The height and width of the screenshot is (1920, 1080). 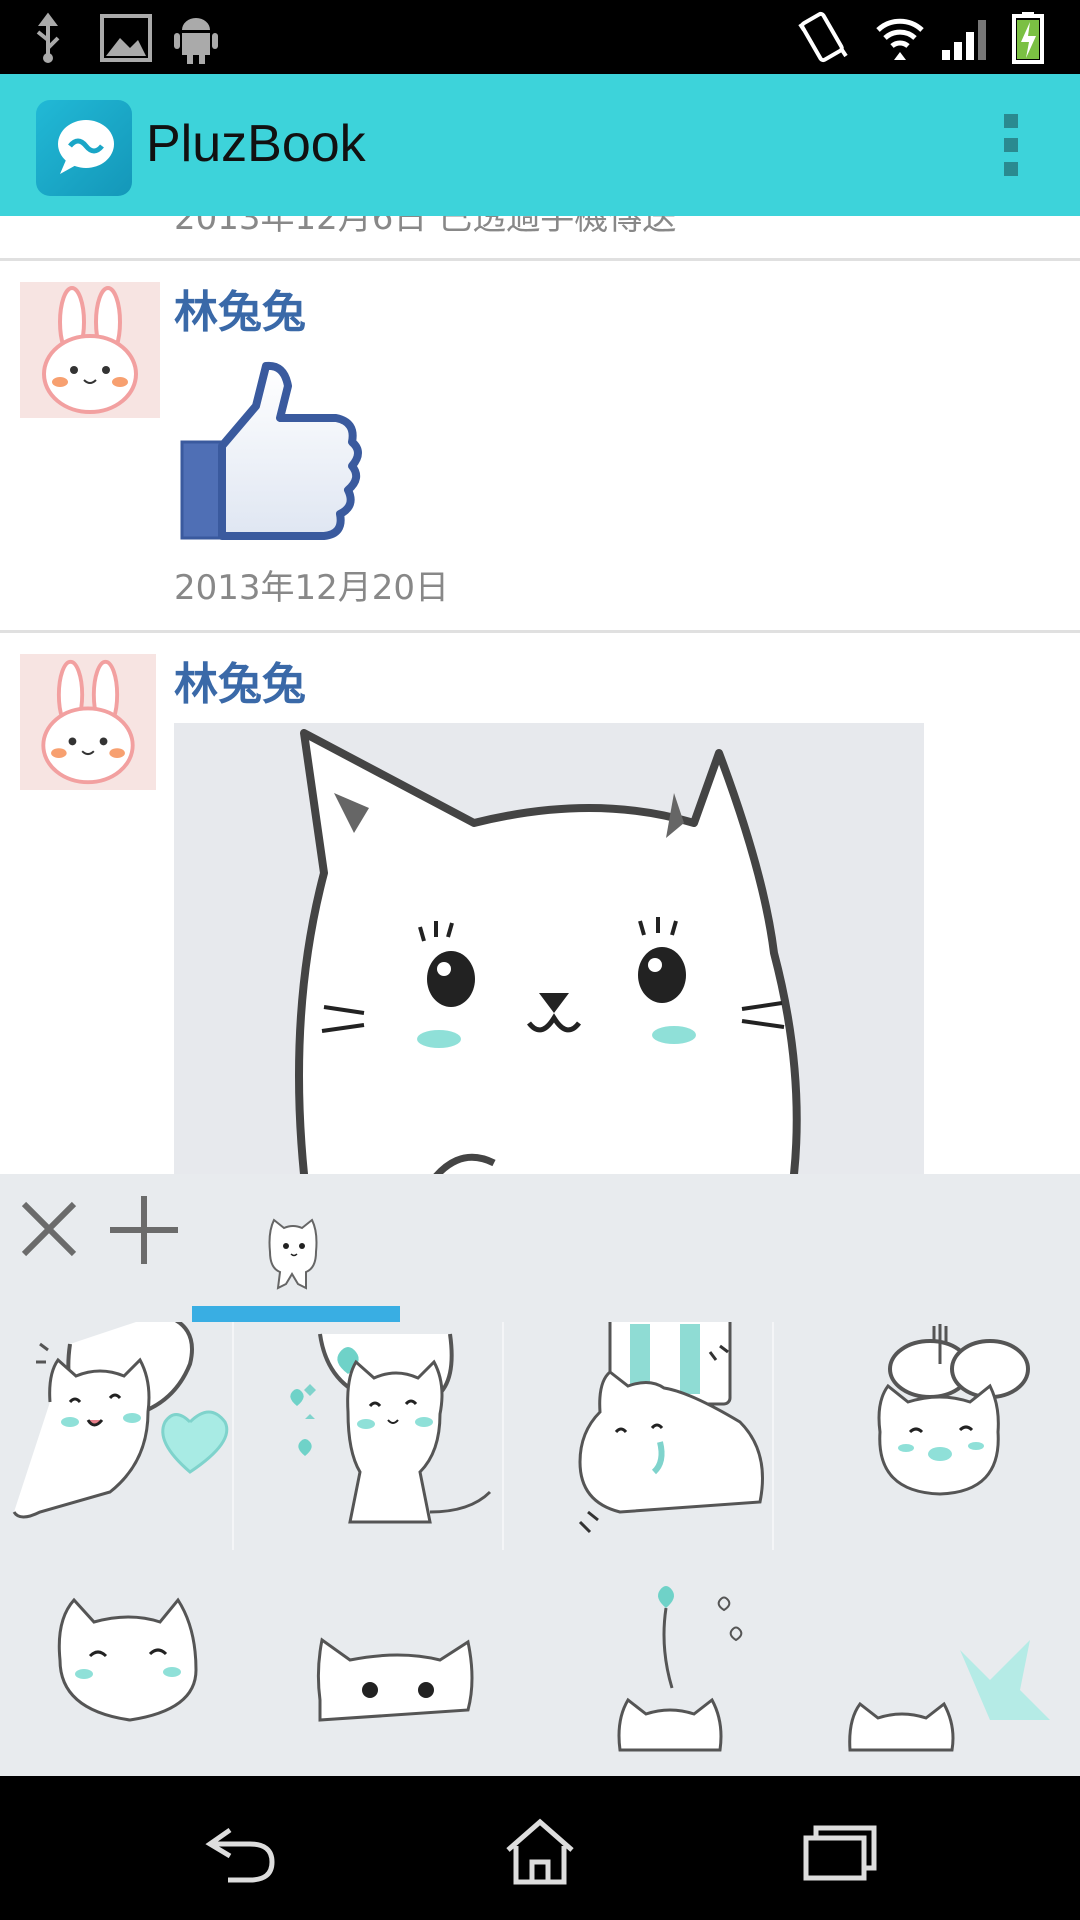 I want to click on gallery-icon, so click(x=126, y=38).